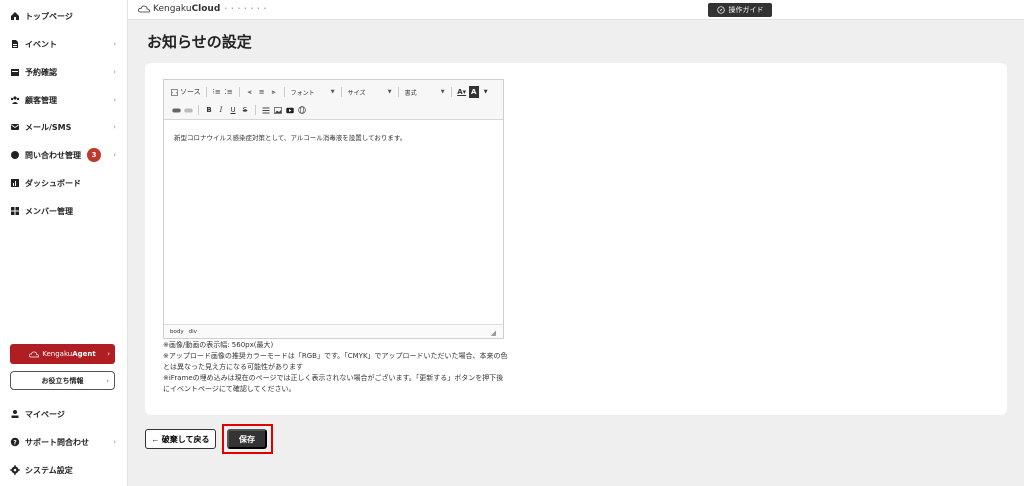 The width and height of the screenshot is (1024, 486). I want to click on editor-status-bar: body div ◢, so click(333, 331).